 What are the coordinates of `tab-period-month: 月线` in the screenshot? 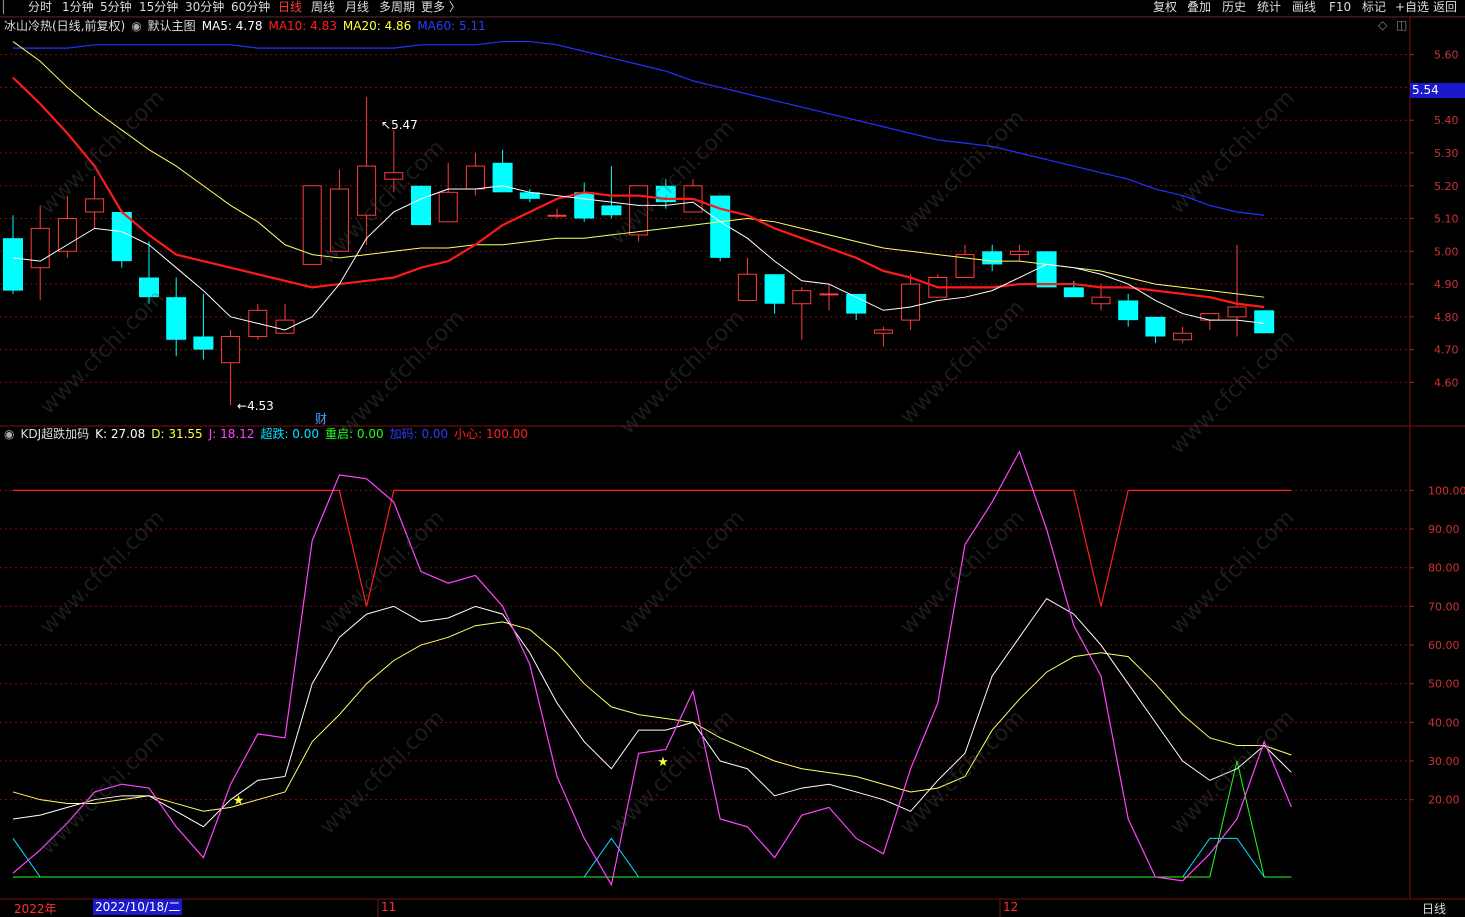 It's located at (357, 8).